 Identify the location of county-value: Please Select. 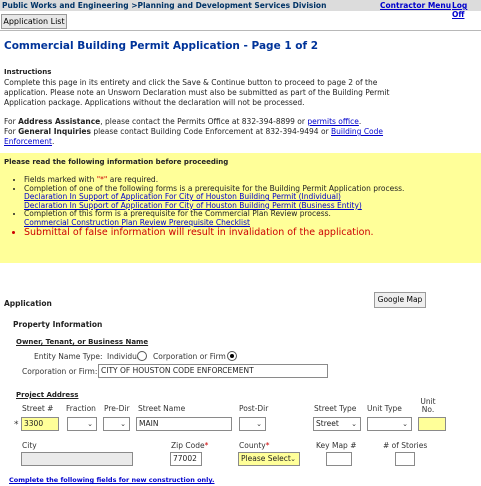
(266, 458).